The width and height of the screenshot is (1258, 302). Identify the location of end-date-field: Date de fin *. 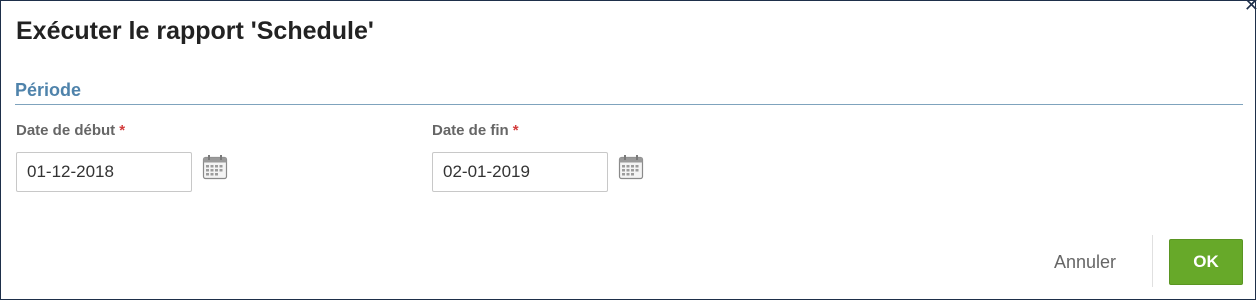
(538, 157).